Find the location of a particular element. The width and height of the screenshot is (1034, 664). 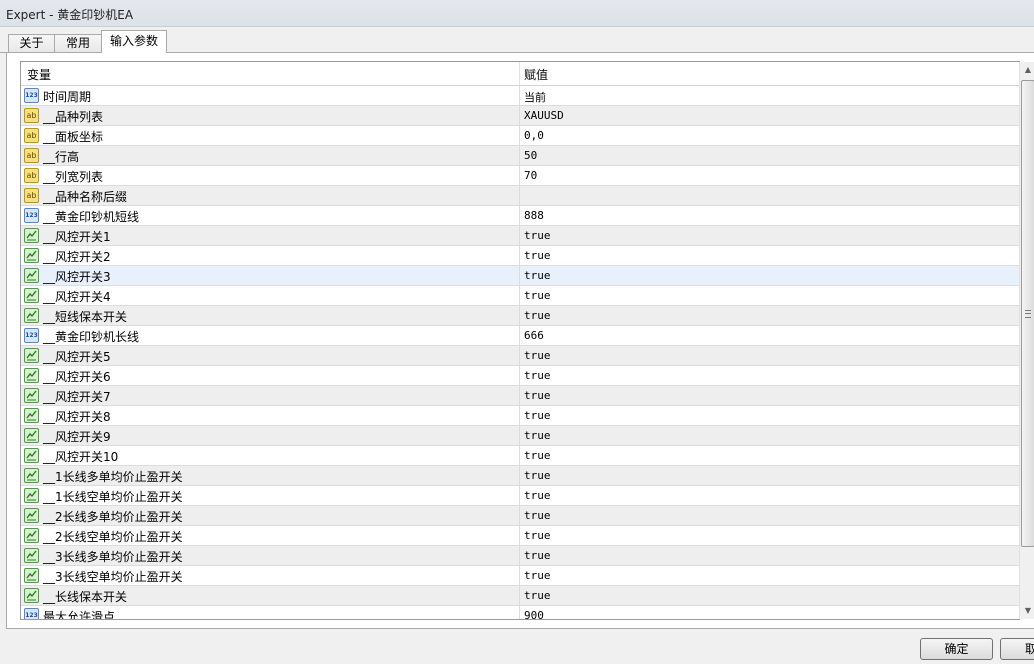

parameter-row: __1长线空单均价止盈开关 true is located at coordinates (520, 496).